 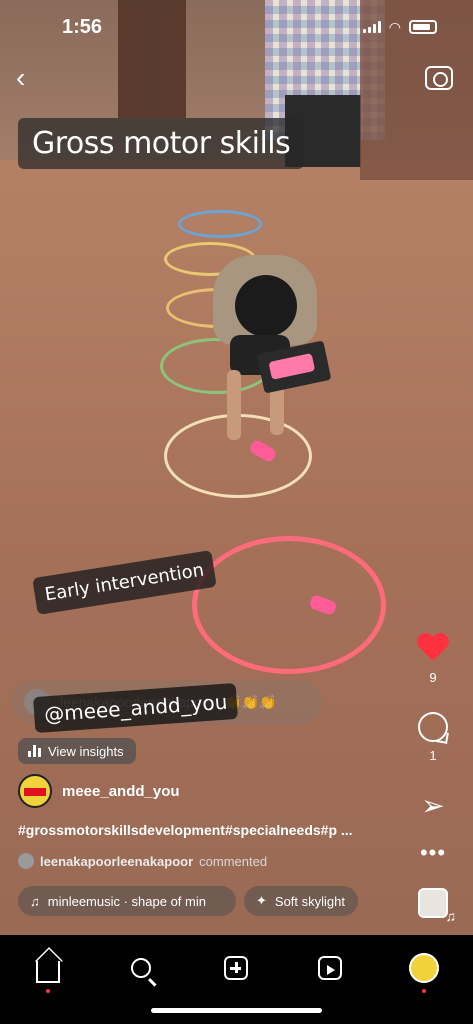 What do you see at coordinates (121, 791) in the screenshot?
I see `author-username: meee_andd_you` at bounding box center [121, 791].